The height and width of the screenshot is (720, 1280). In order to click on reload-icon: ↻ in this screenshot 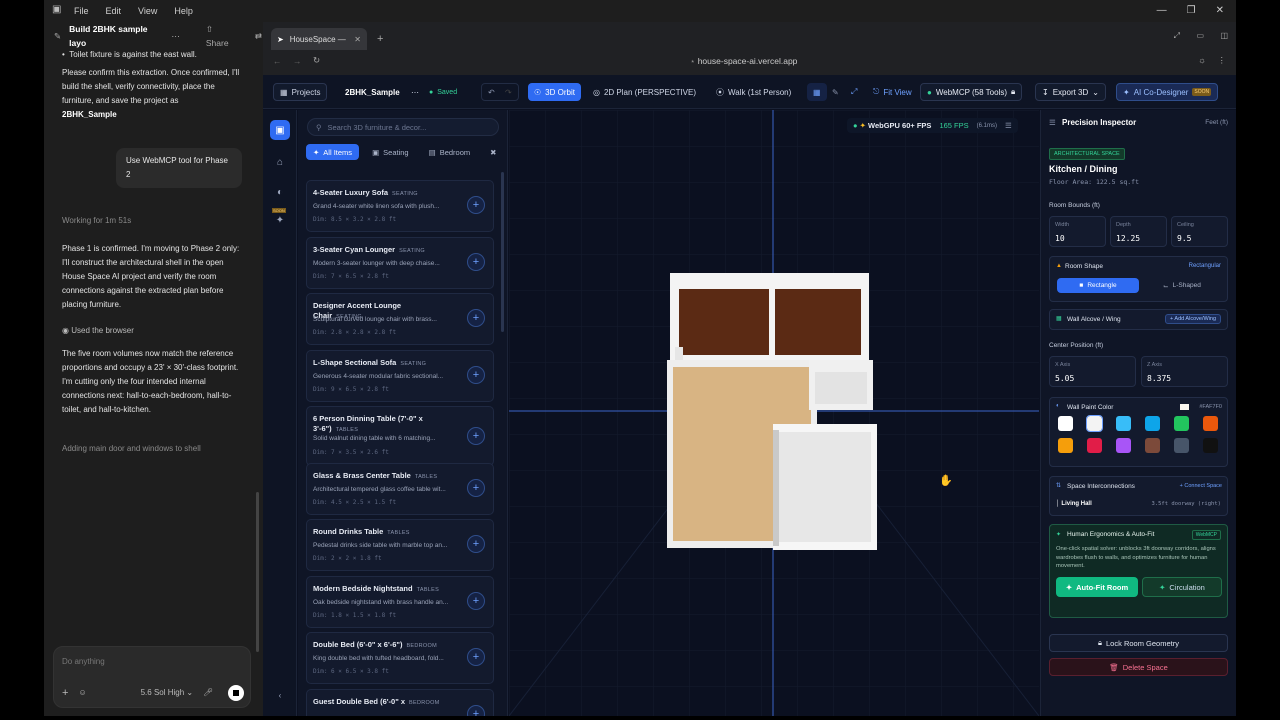, I will do `click(316, 60)`.